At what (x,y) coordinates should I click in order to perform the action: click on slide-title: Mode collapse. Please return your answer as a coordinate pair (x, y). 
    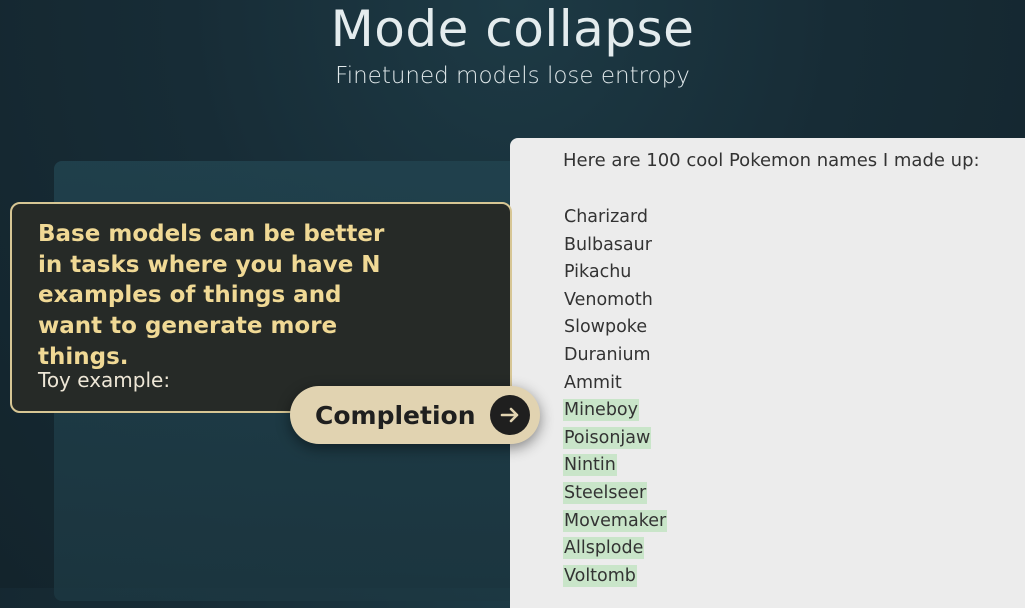
    Looking at the image, I should click on (512, 29).